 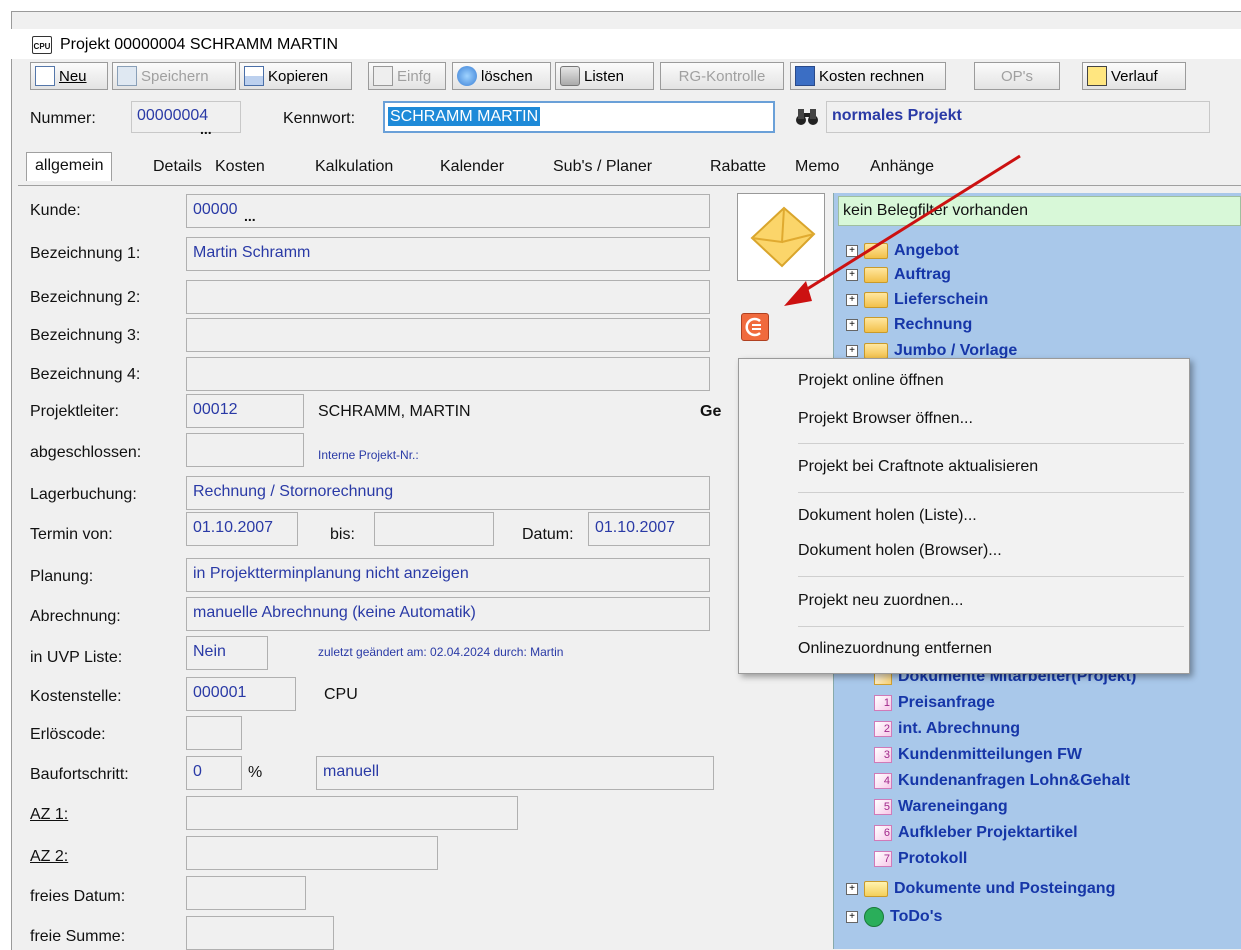 I want to click on abrechnung-field: manuelle Abrechnung (keine Automatik), so click(x=448, y=614).